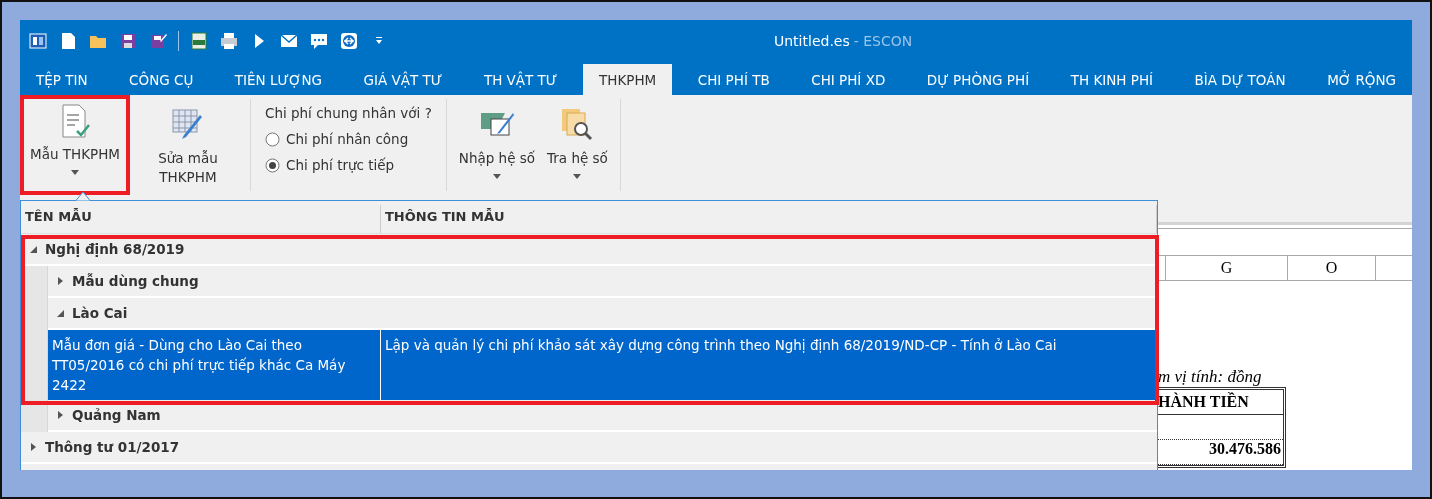 Image resolution: width=1432 pixels, height=499 pixels. What do you see at coordinates (161, 79) in the screenshot?
I see `ribbon-tab: CÔNG CỤ` at bounding box center [161, 79].